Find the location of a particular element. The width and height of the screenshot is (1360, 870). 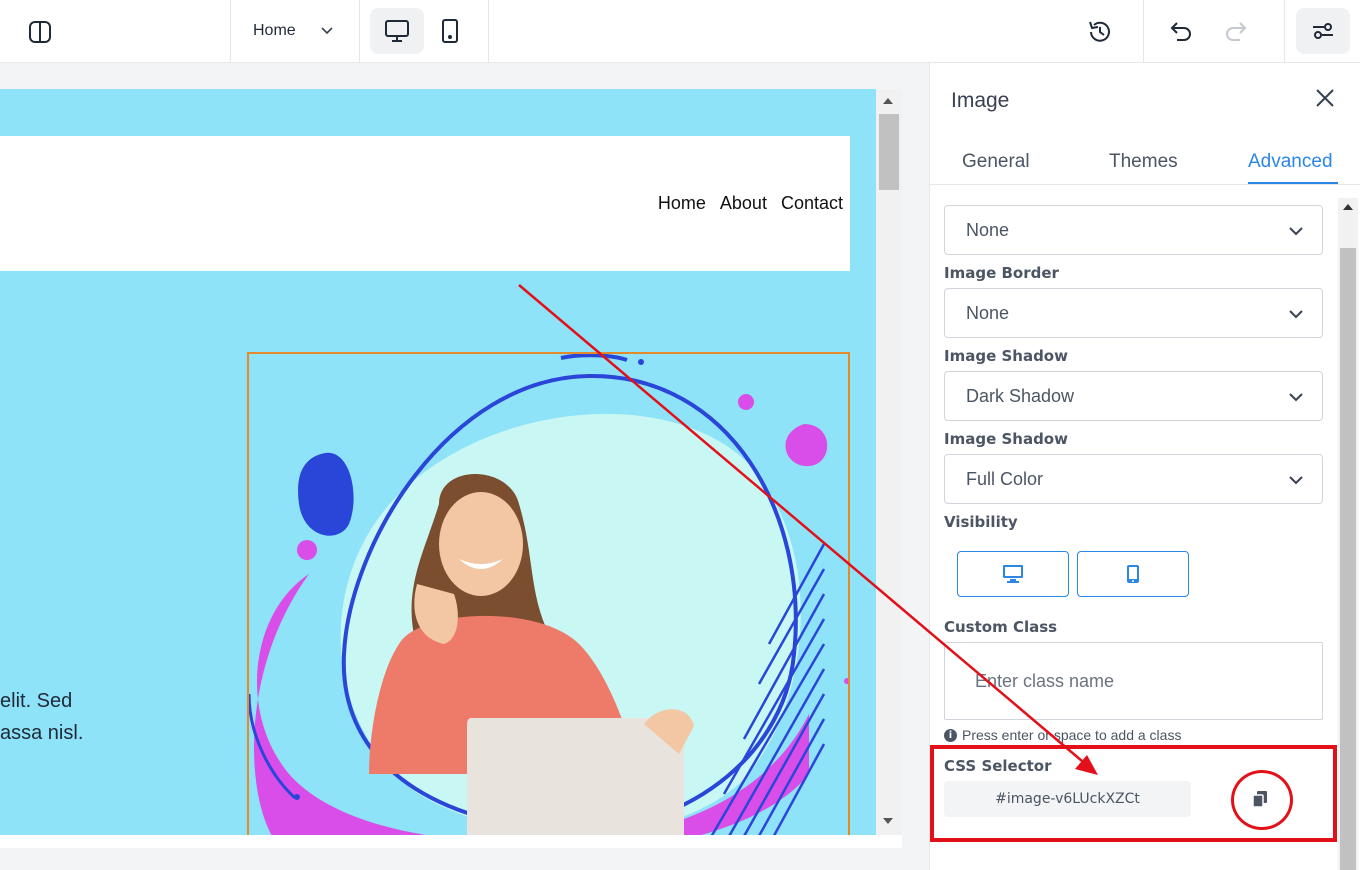

highlight-circle is located at coordinates (1262, 800).